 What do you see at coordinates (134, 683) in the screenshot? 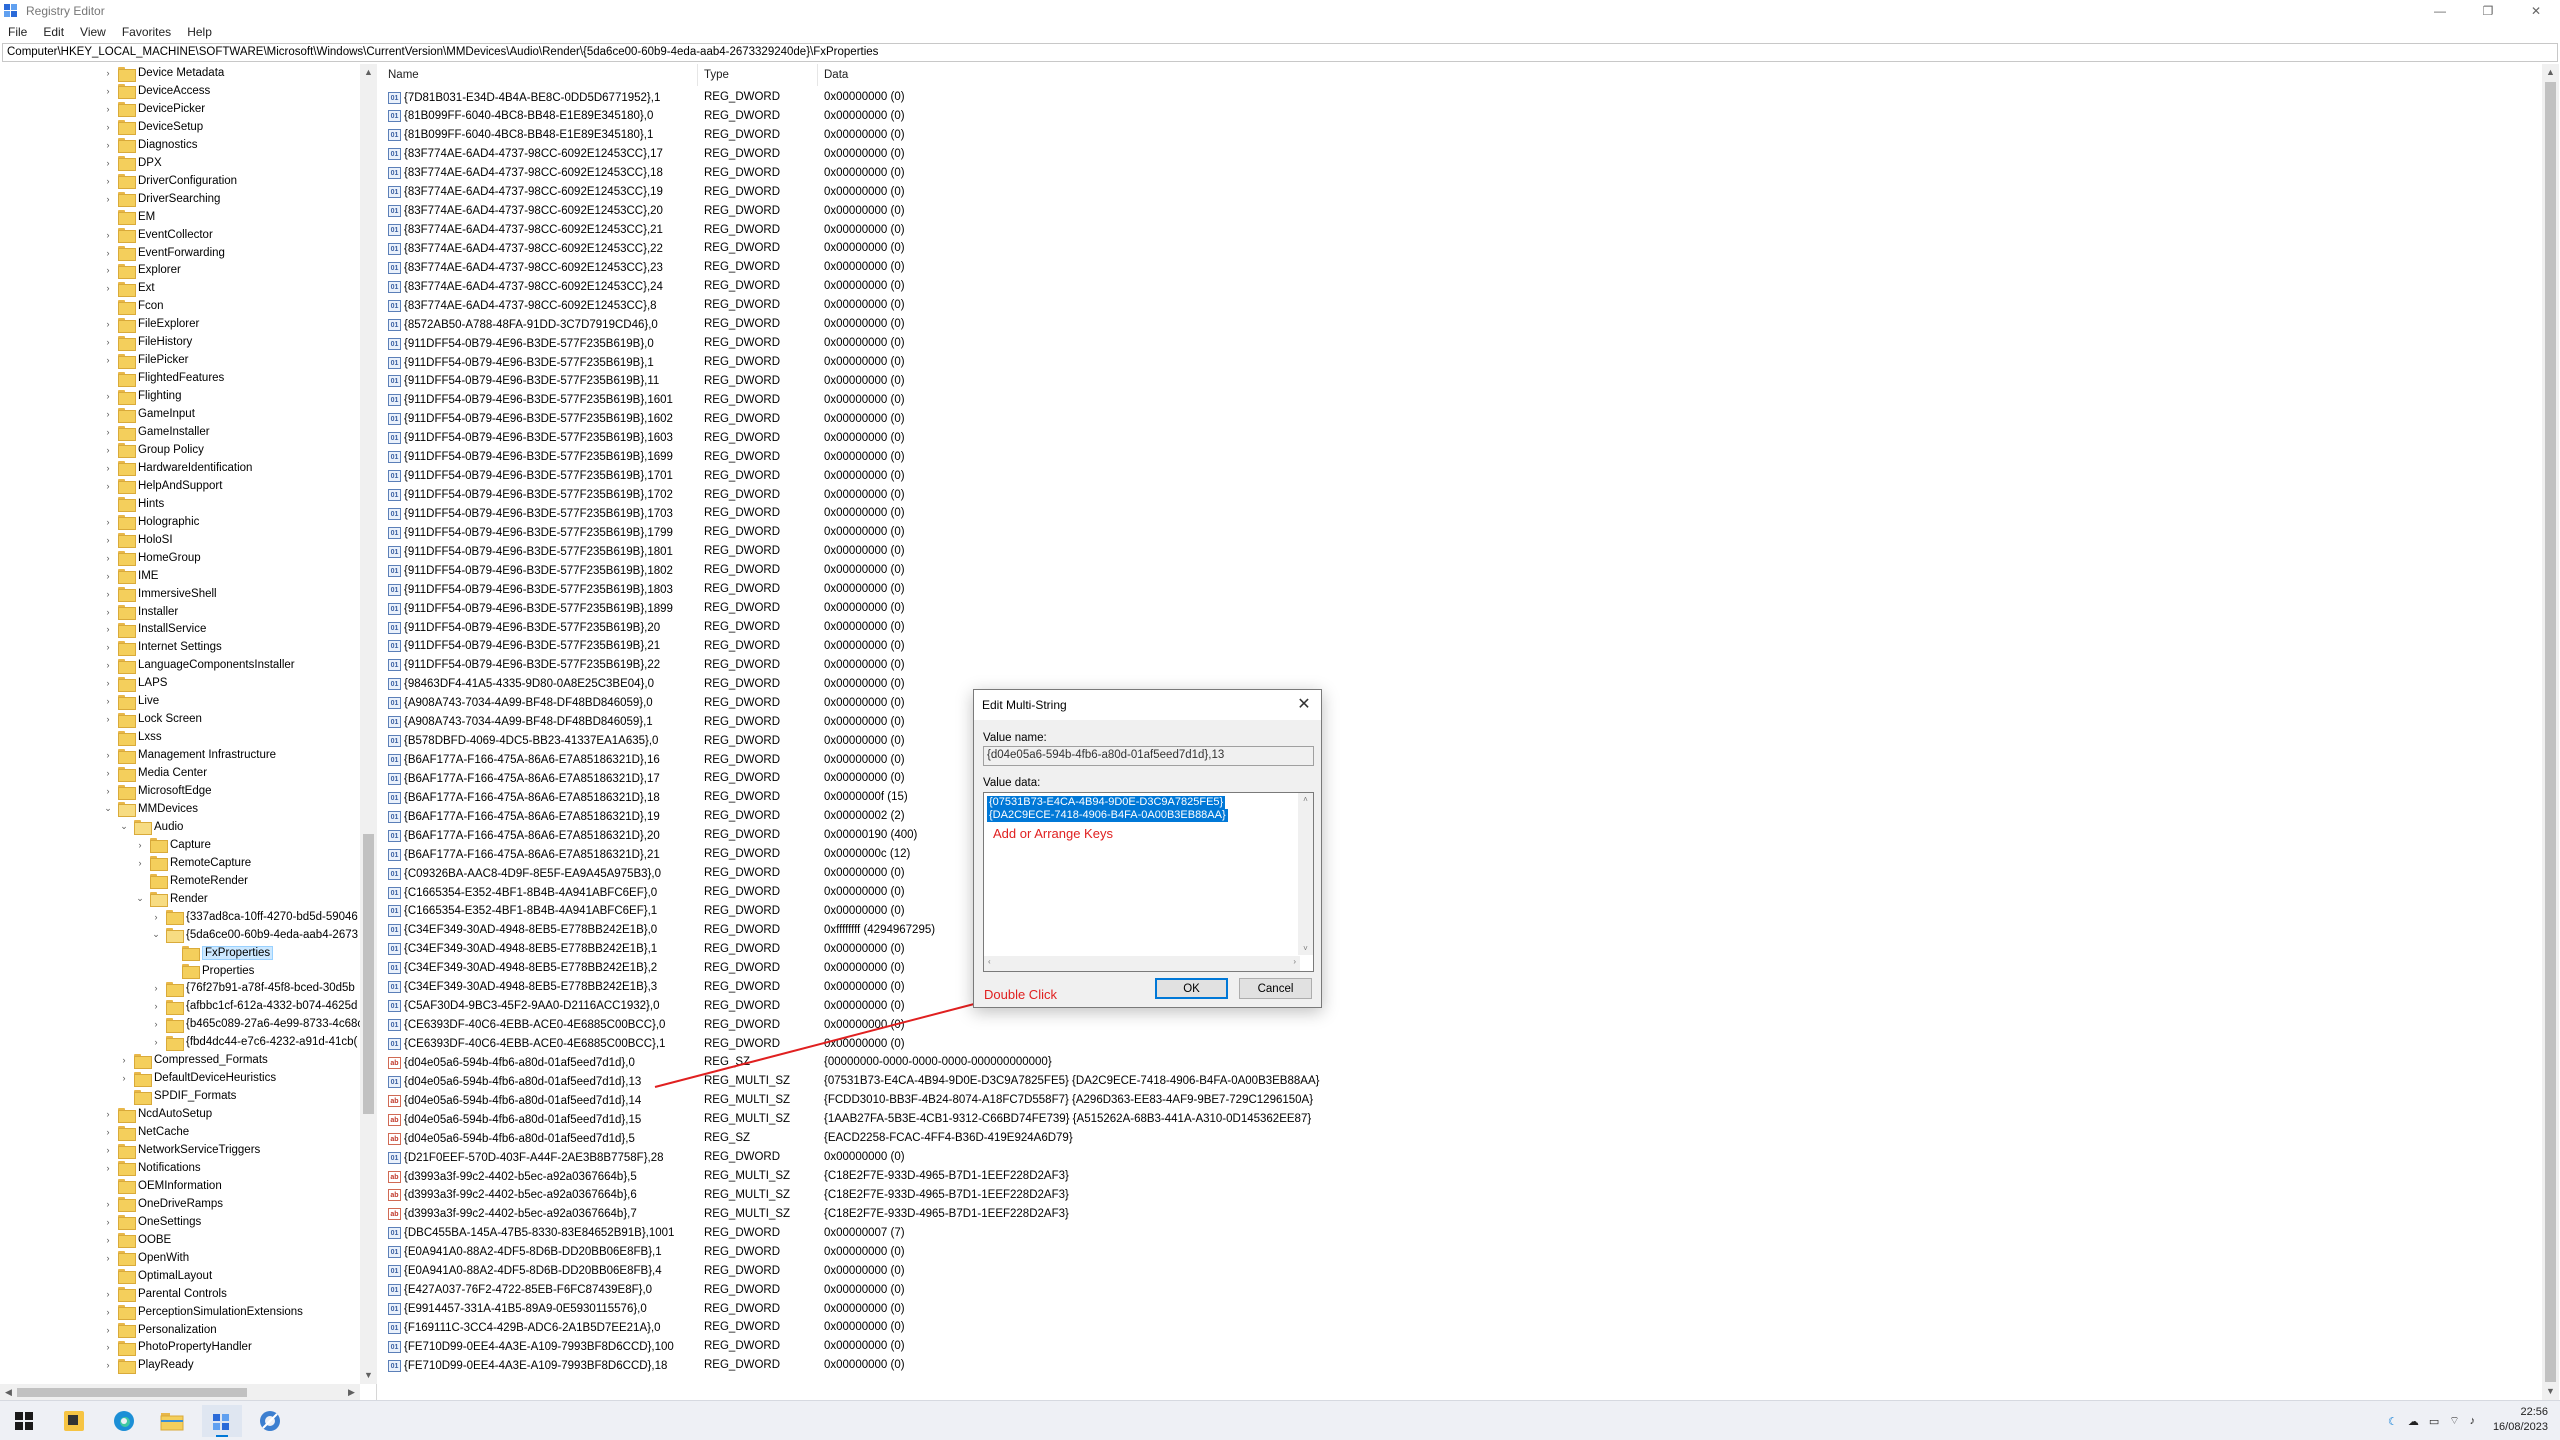
I see `tree-item: › LAPS` at bounding box center [134, 683].